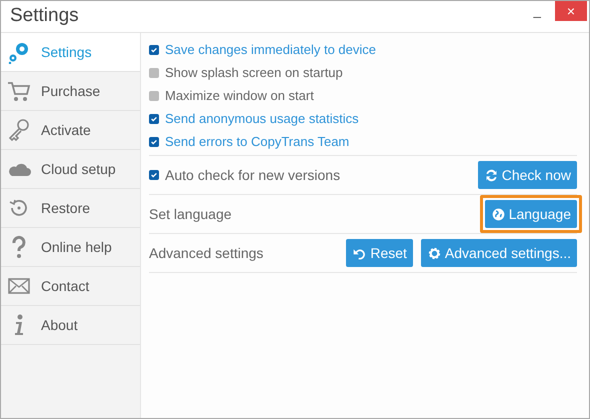 This screenshot has height=419, width=590. What do you see at coordinates (70, 130) in the screenshot?
I see `sidebar-item: Activate` at bounding box center [70, 130].